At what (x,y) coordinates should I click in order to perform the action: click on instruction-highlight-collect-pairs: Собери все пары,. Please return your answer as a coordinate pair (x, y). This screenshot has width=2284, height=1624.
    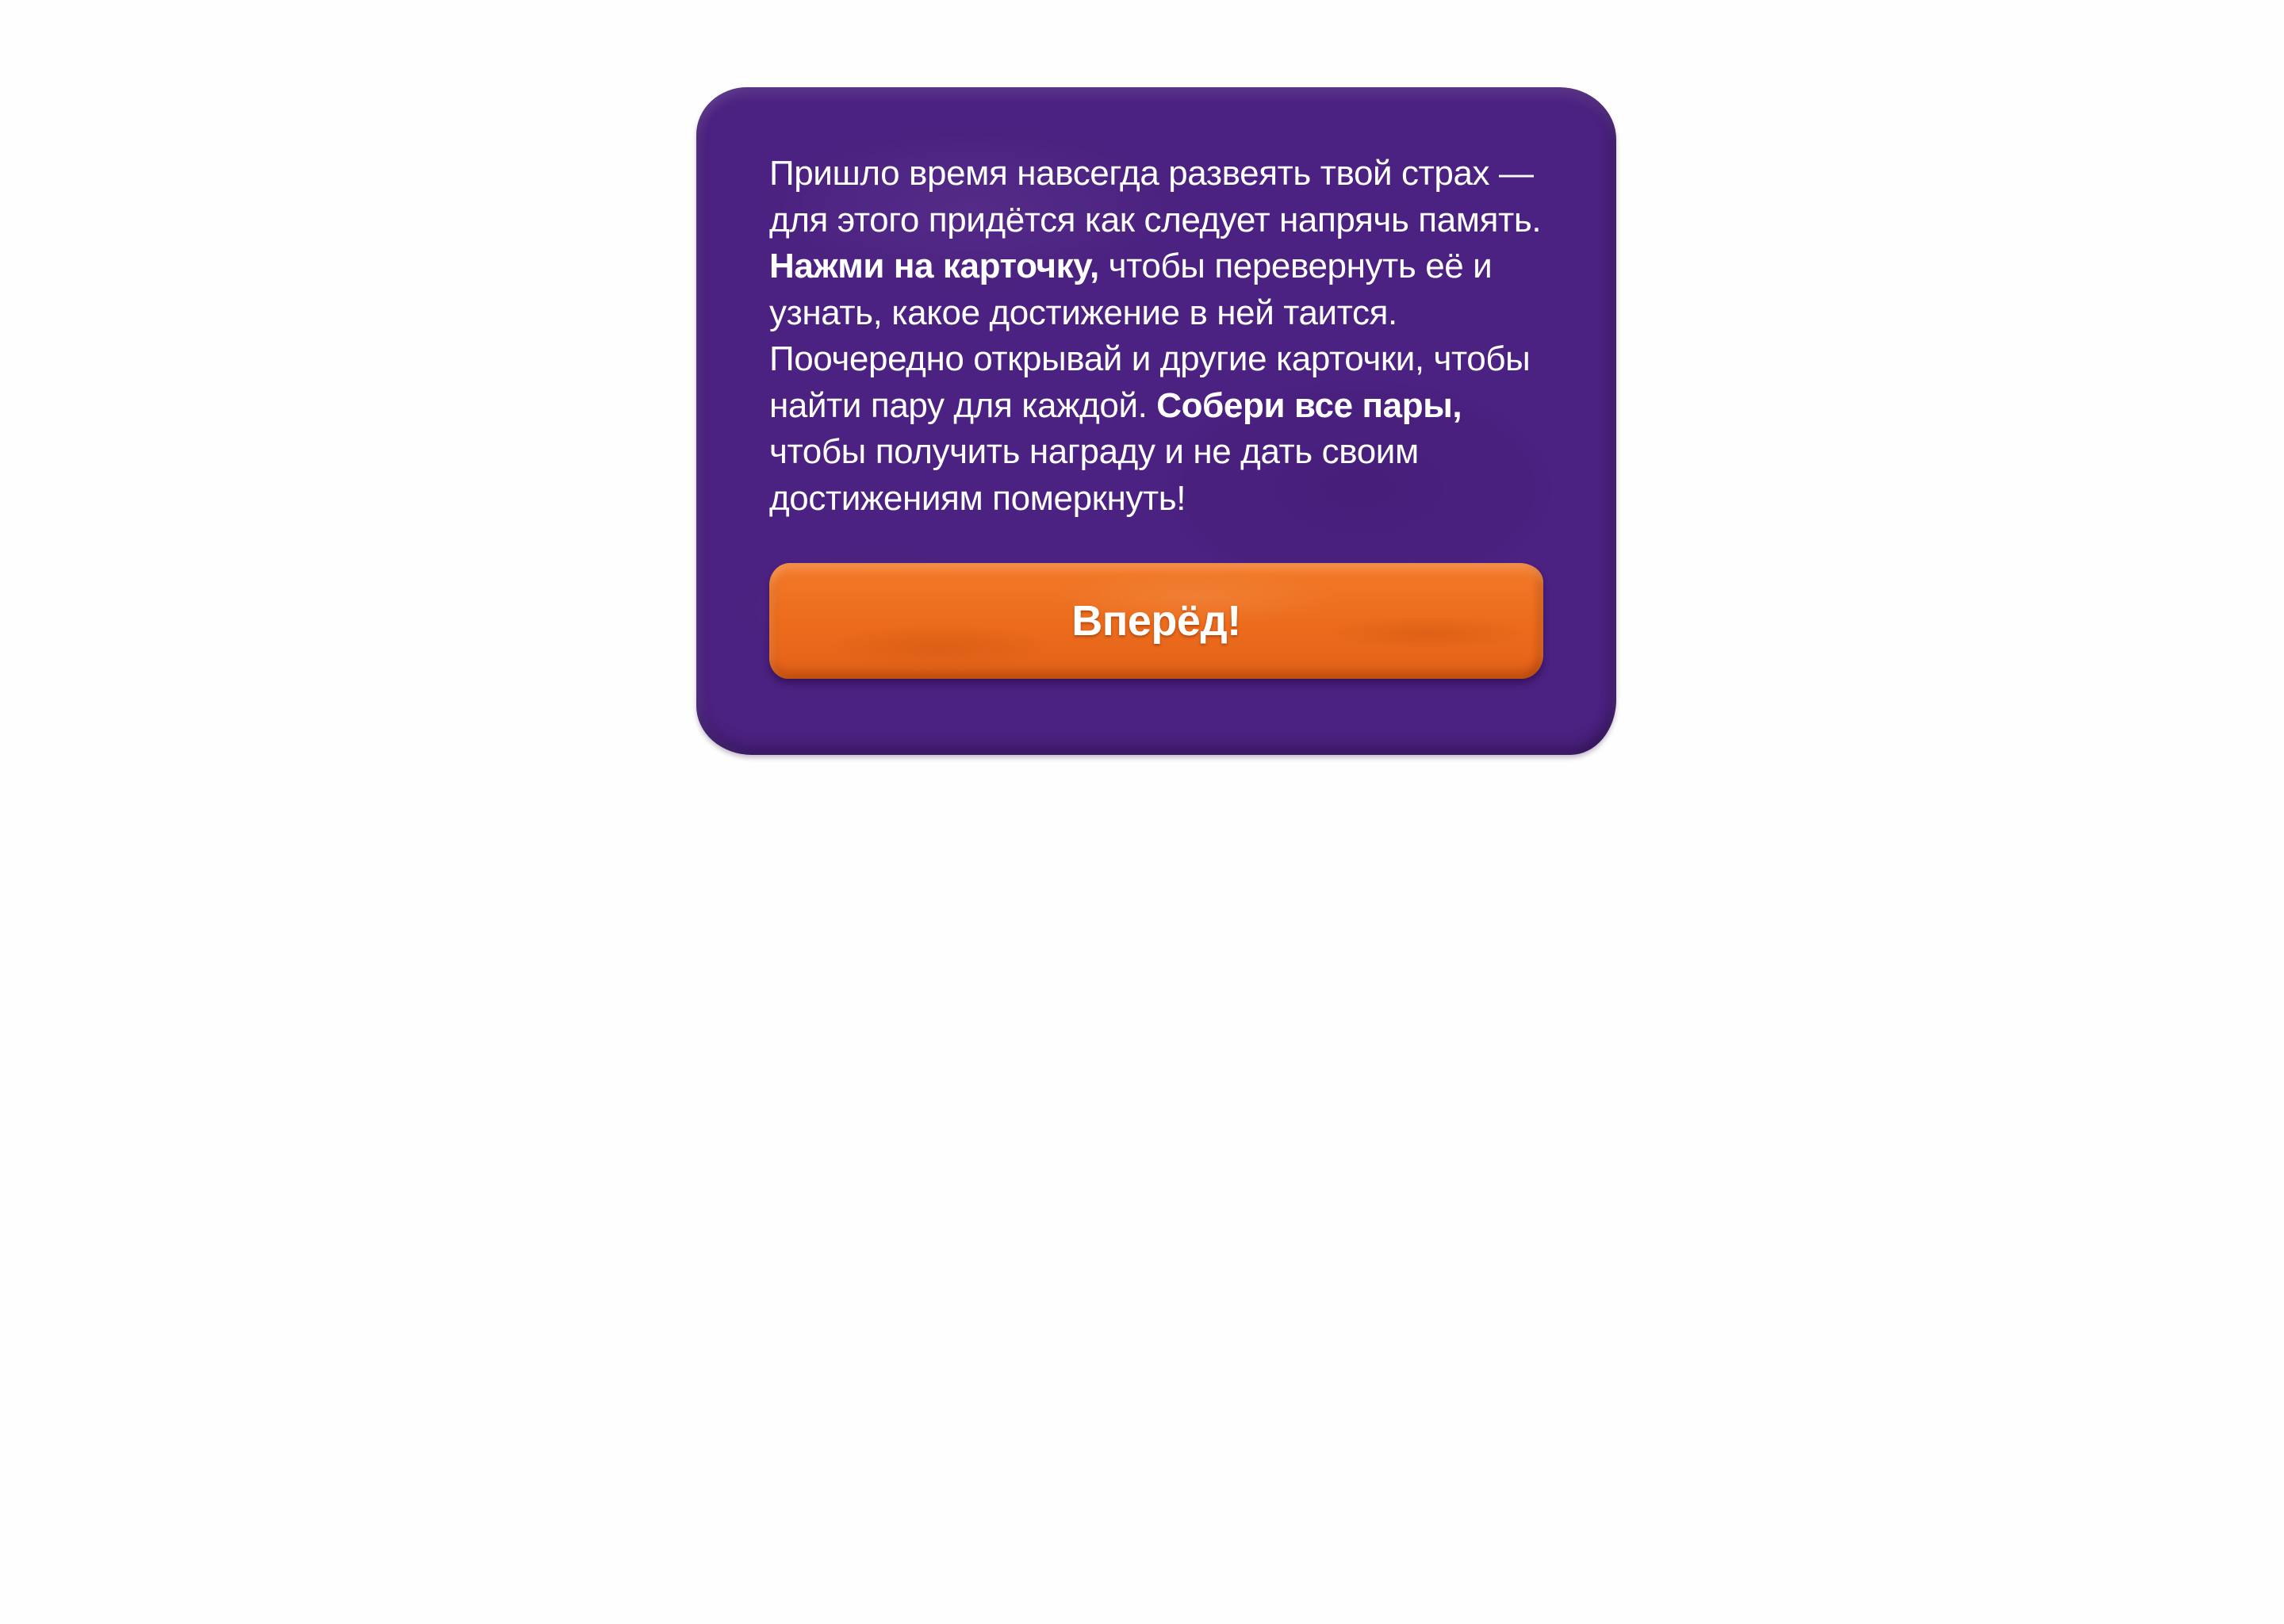
    Looking at the image, I should click on (1309, 405).